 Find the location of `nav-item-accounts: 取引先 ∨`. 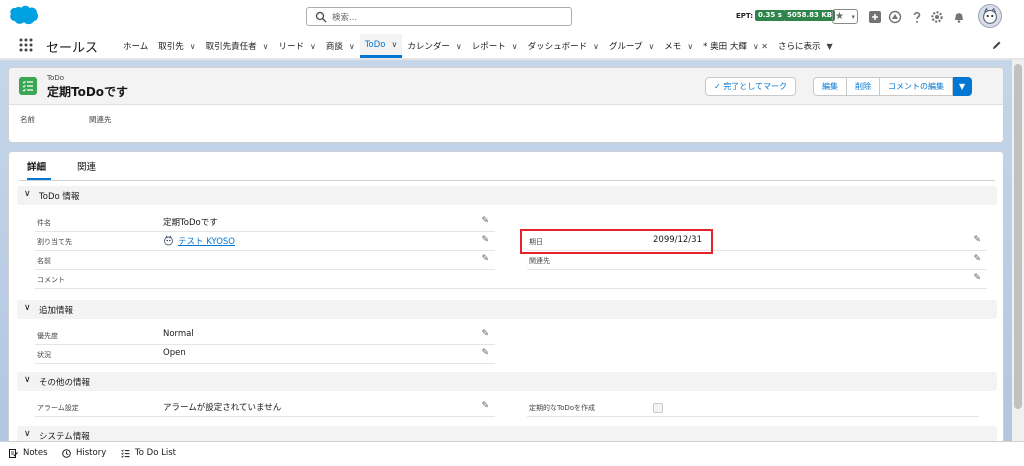

nav-item-accounts: 取引先 ∨ is located at coordinates (176, 46).